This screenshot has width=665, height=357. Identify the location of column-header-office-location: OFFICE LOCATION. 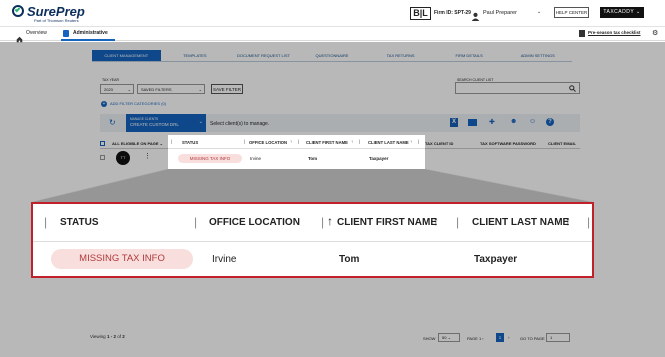
(254, 222).